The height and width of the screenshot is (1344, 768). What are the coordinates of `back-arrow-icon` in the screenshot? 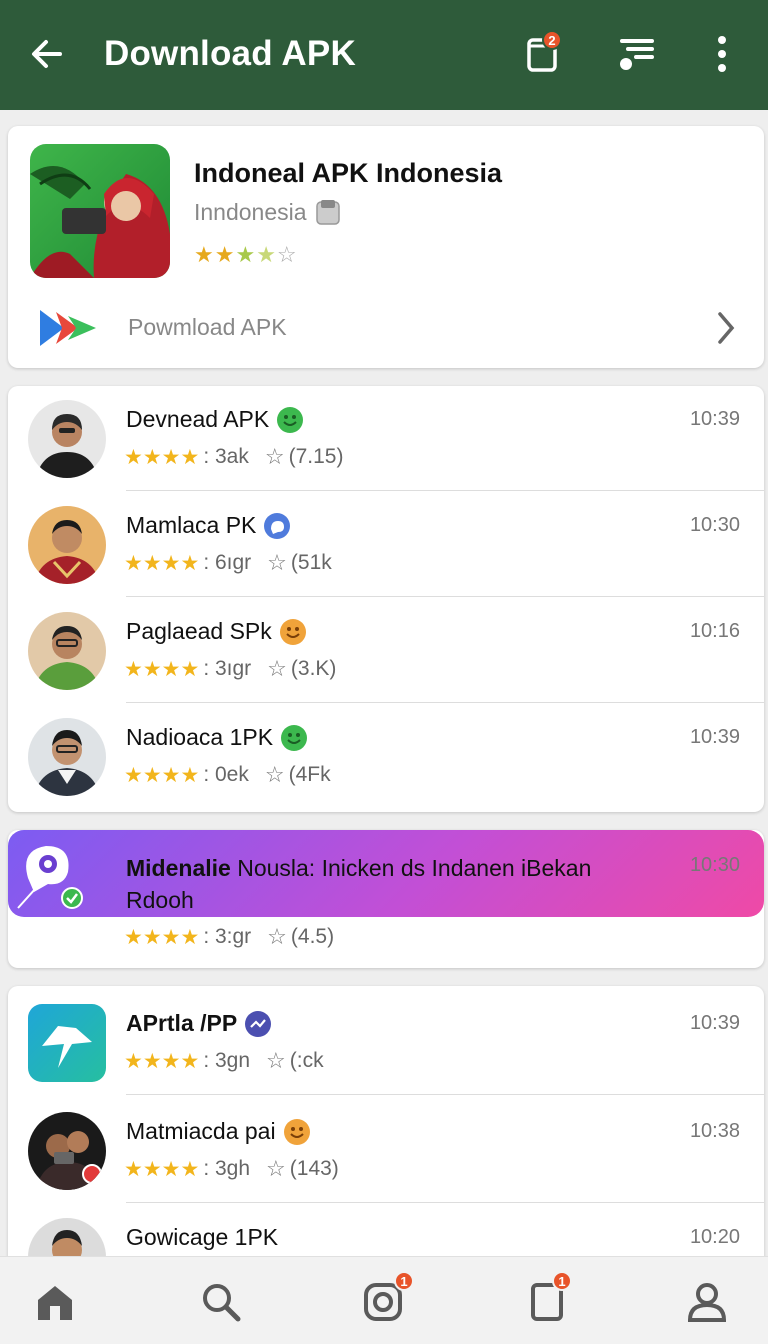 It's located at (47, 54).